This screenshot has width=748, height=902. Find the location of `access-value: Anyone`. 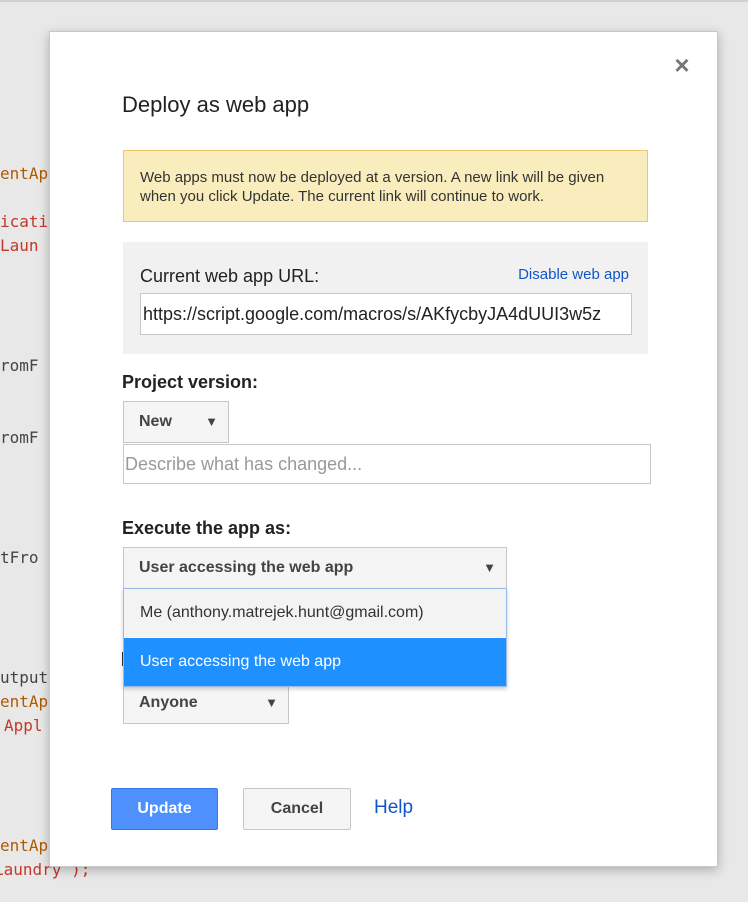

access-value: Anyone is located at coordinates (168, 702).